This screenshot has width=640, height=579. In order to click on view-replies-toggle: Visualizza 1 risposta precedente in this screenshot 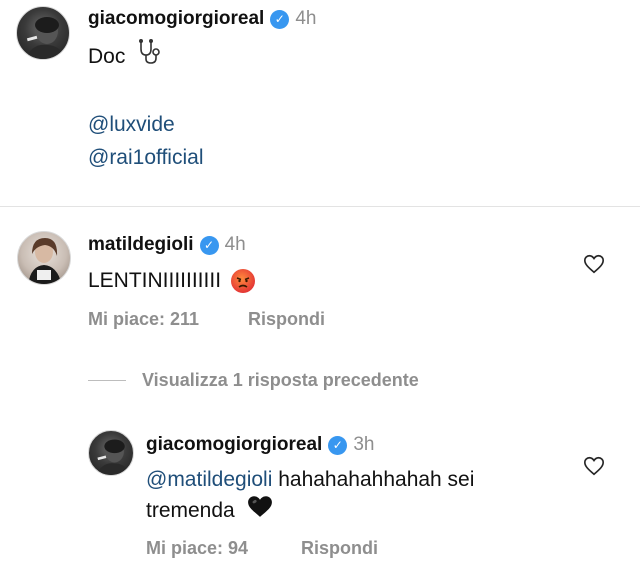, I will do `click(253, 380)`.